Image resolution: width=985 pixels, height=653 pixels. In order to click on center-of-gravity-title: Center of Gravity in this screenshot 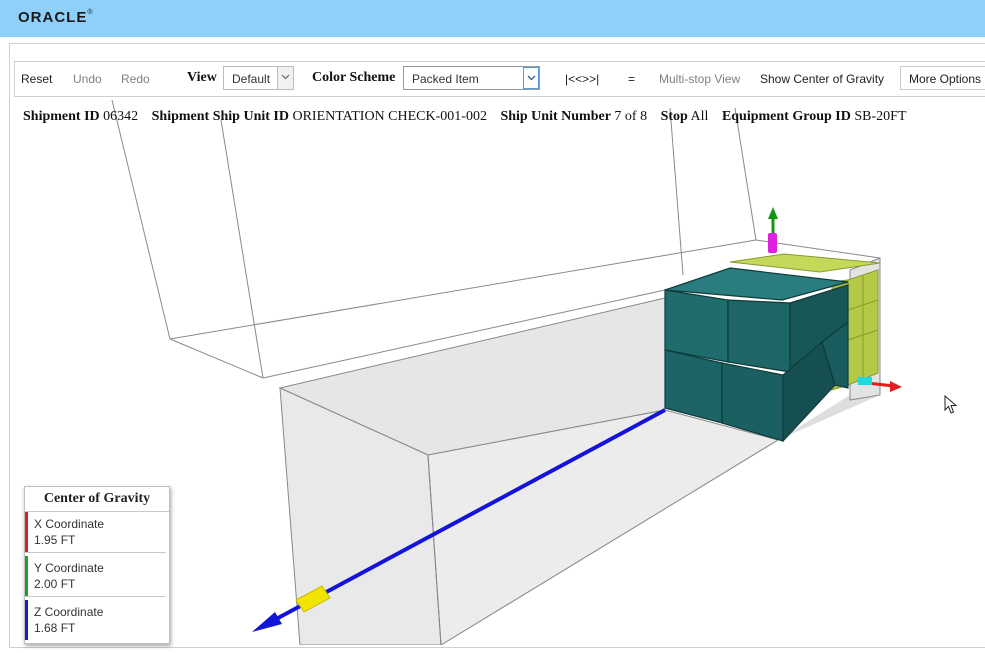, I will do `click(97, 499)`.